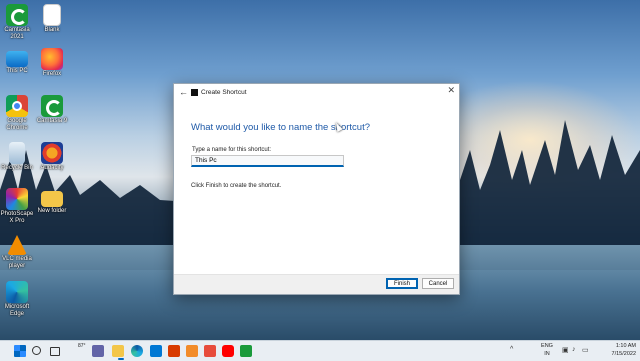 The height and width of the screenshot is (361, 640). Describe the element at coordinates (52, 15) in the screenshot. I see `blank-document-icon` at that location.